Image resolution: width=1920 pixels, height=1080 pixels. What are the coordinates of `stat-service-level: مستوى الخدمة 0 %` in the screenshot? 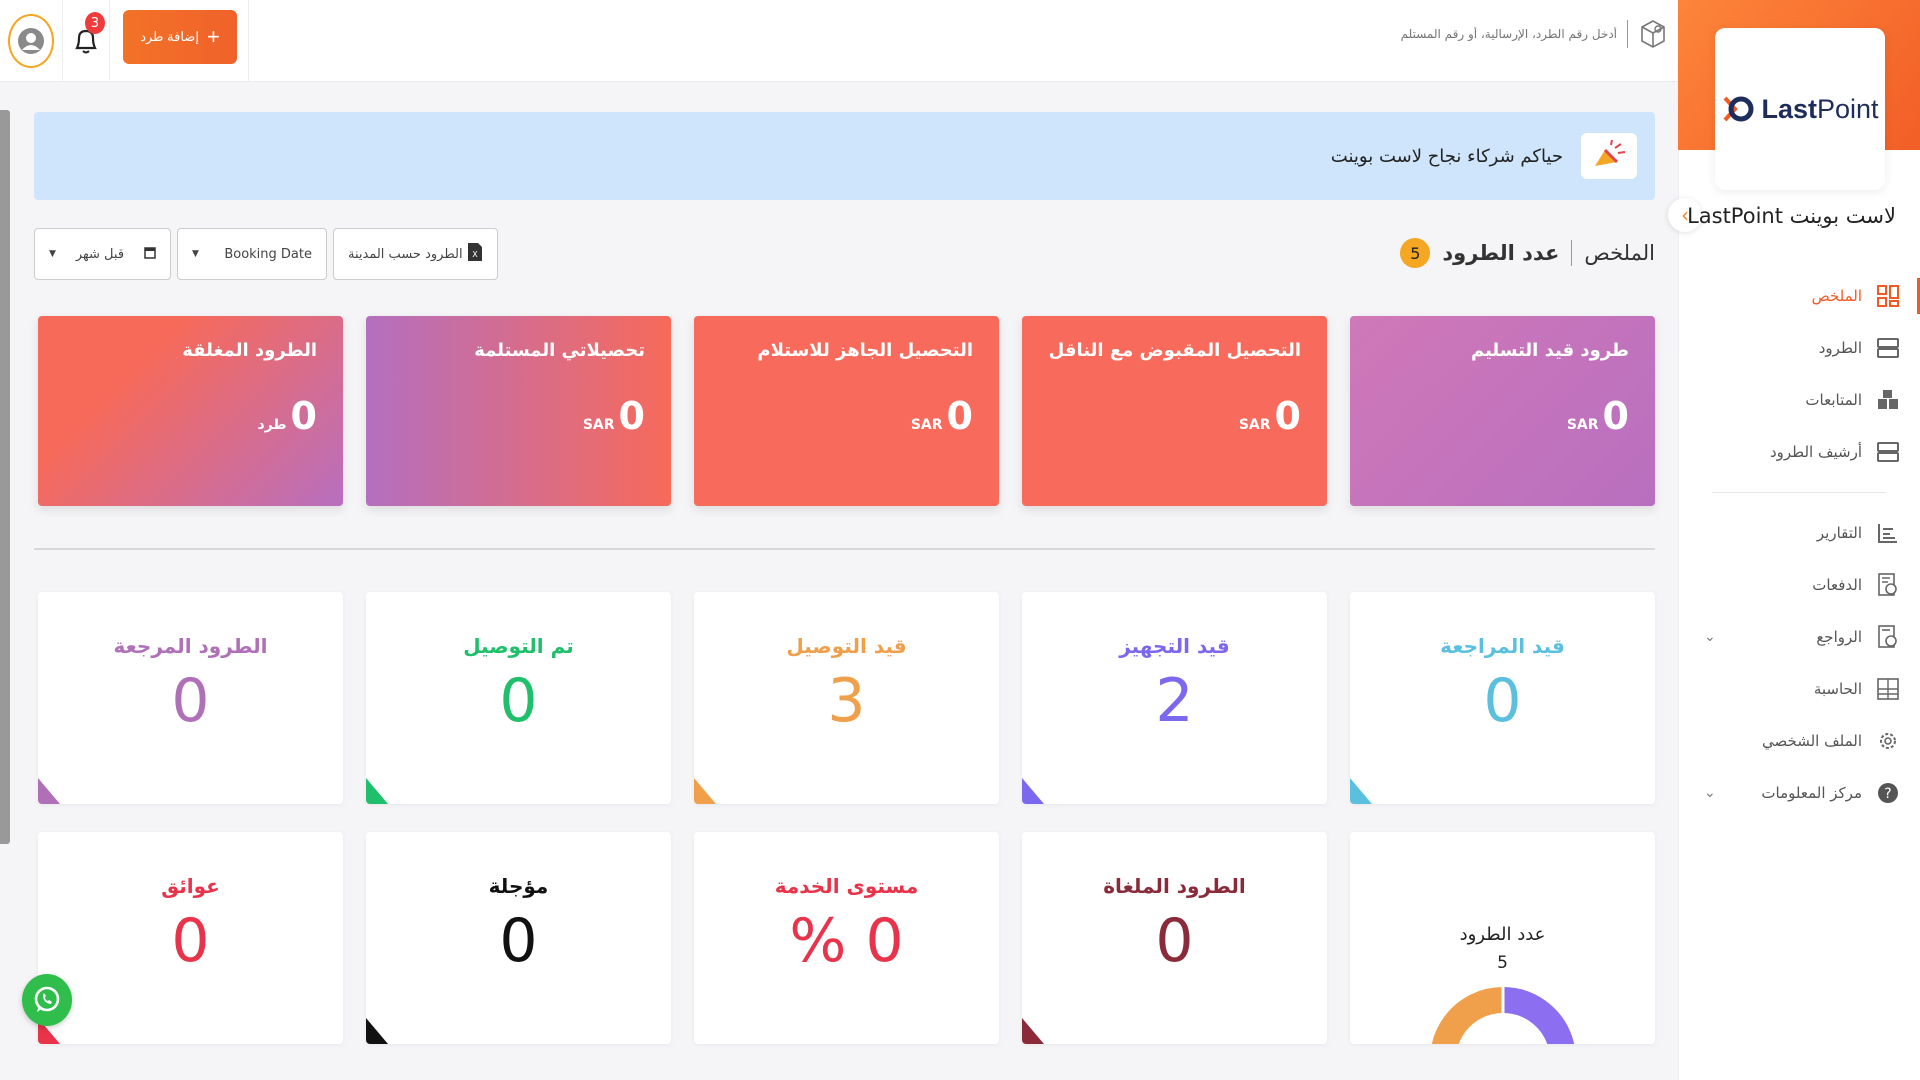 It's located at (846, 938).